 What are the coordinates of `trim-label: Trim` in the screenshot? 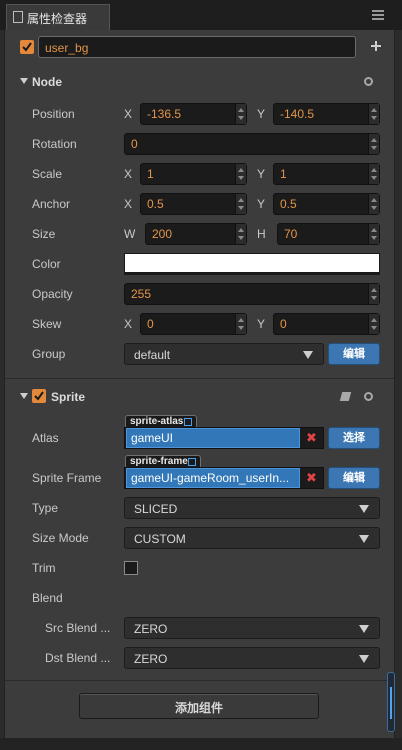 It's located at (44, 568).